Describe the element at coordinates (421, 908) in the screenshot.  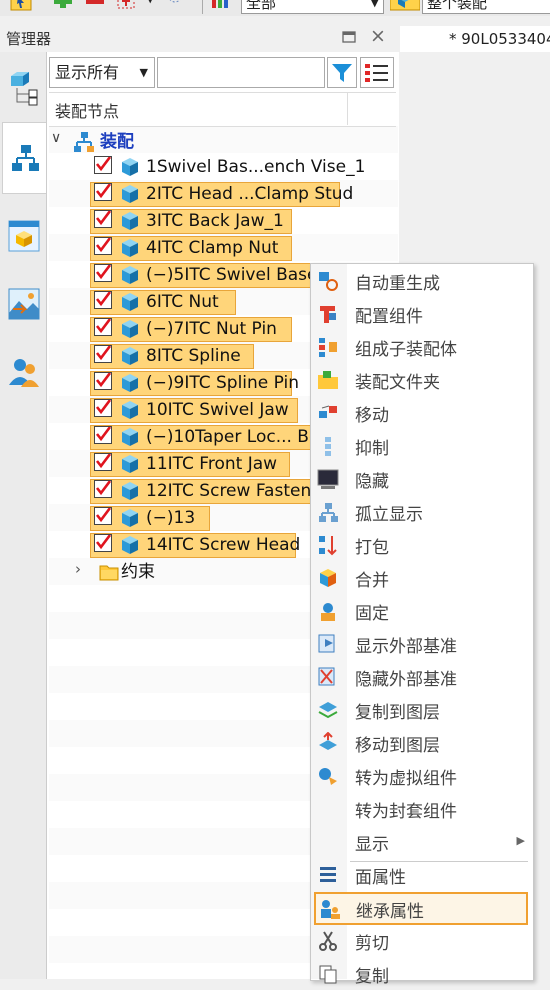
I see `menu-item: 继承属性` at that location.